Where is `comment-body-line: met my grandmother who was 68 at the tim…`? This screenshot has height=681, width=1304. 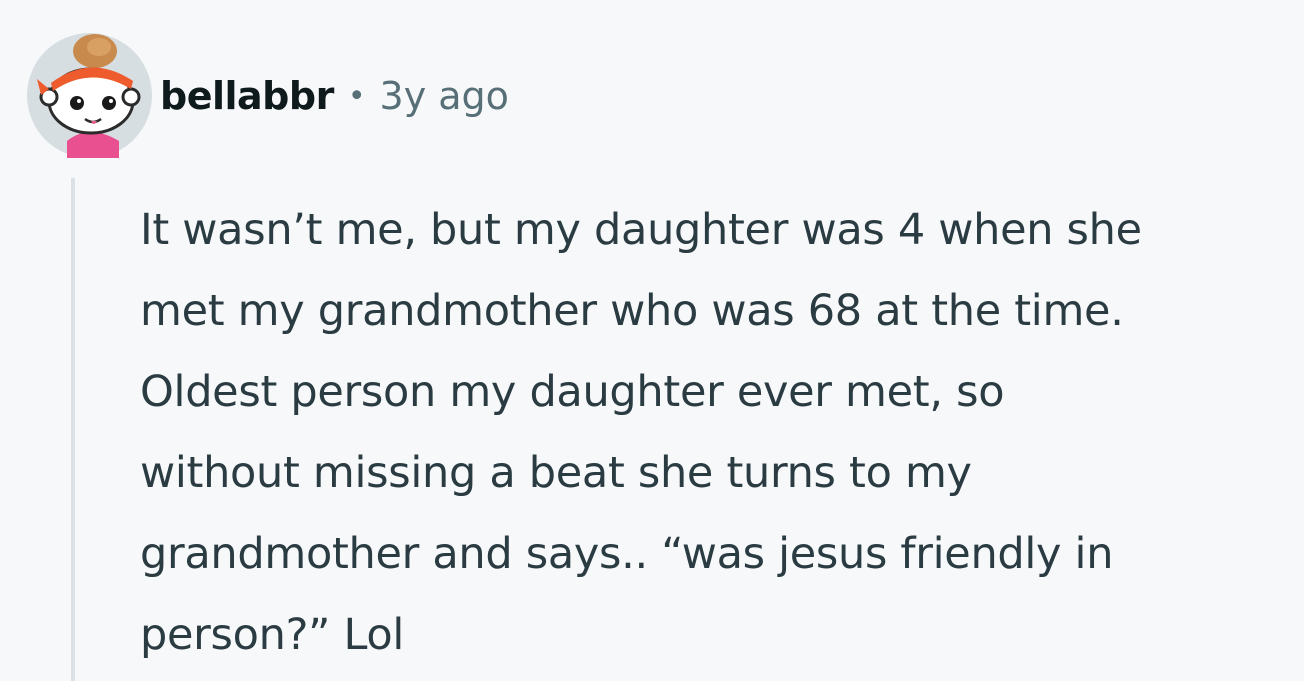 comment-body-line: met my grandmother who was 68 at the tim… is located at coordinates (632, 311).